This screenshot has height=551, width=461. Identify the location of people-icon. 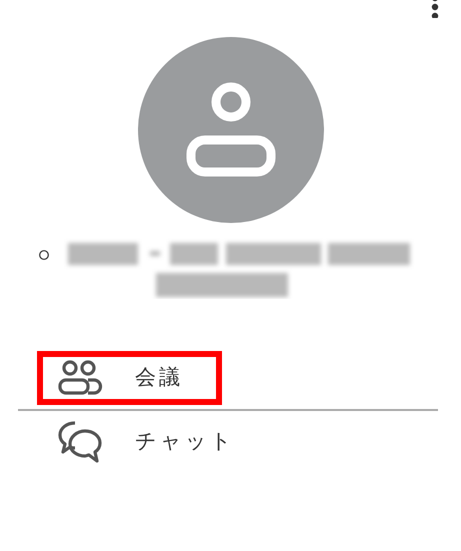
(80, 378).